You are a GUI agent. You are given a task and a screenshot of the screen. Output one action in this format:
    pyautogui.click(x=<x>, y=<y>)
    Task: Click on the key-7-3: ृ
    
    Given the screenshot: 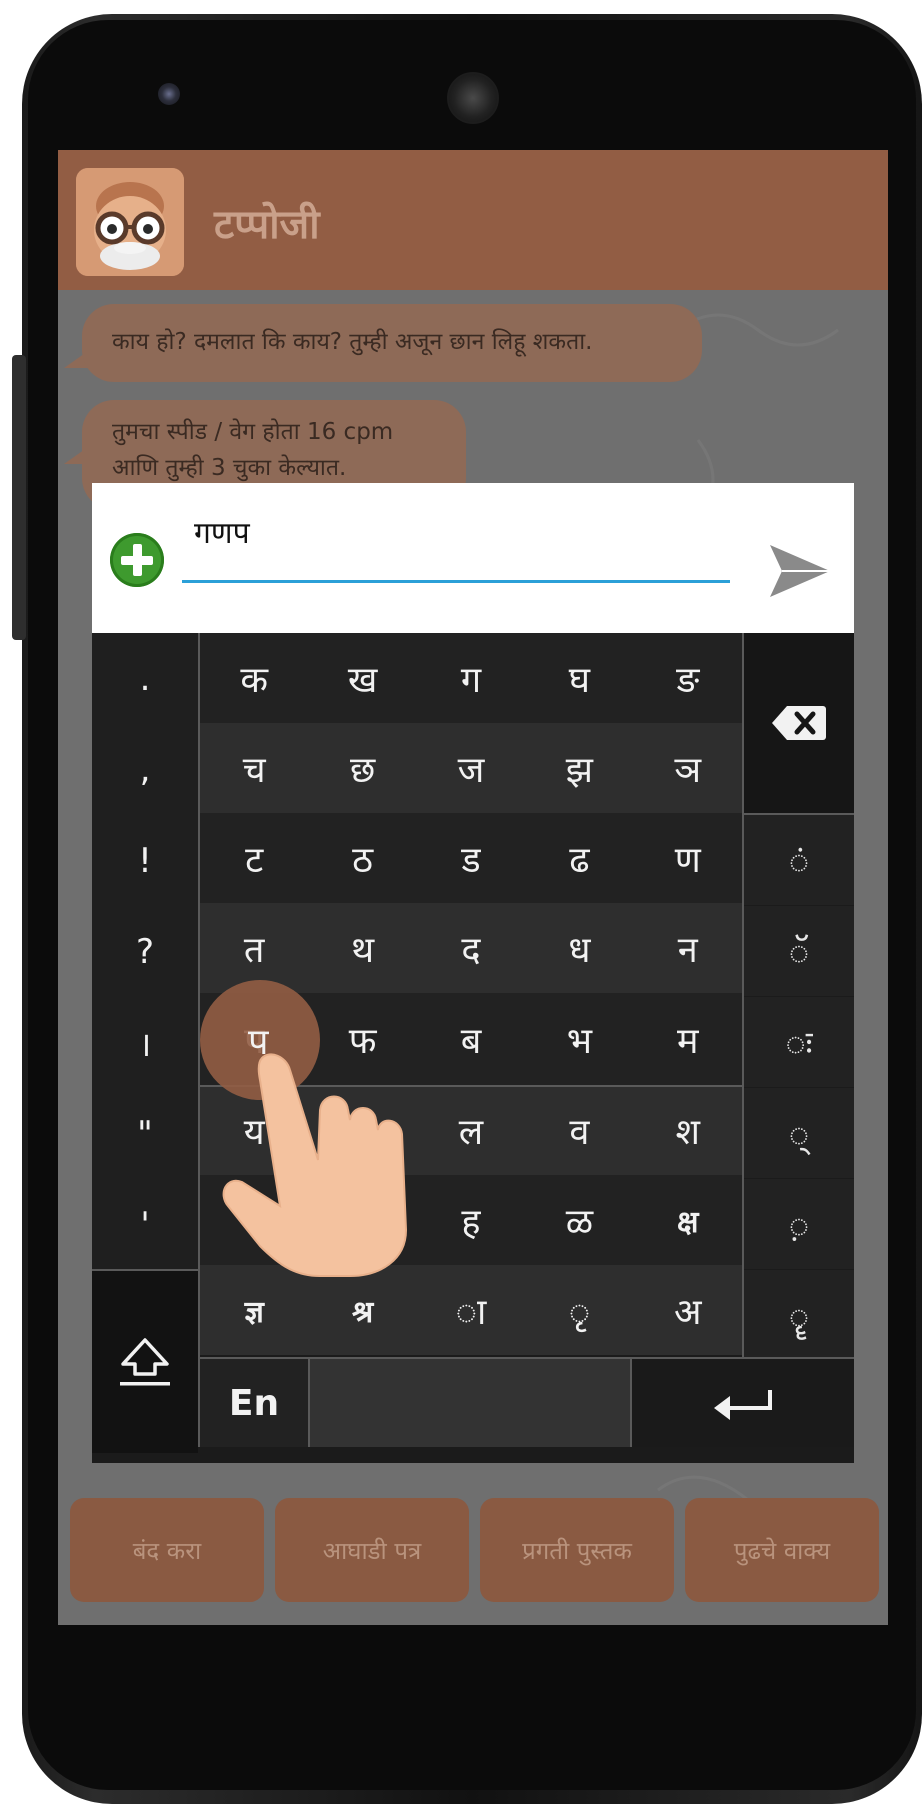 What is the action you would take?
    pyautogui.click(x=579, y=1310)
    